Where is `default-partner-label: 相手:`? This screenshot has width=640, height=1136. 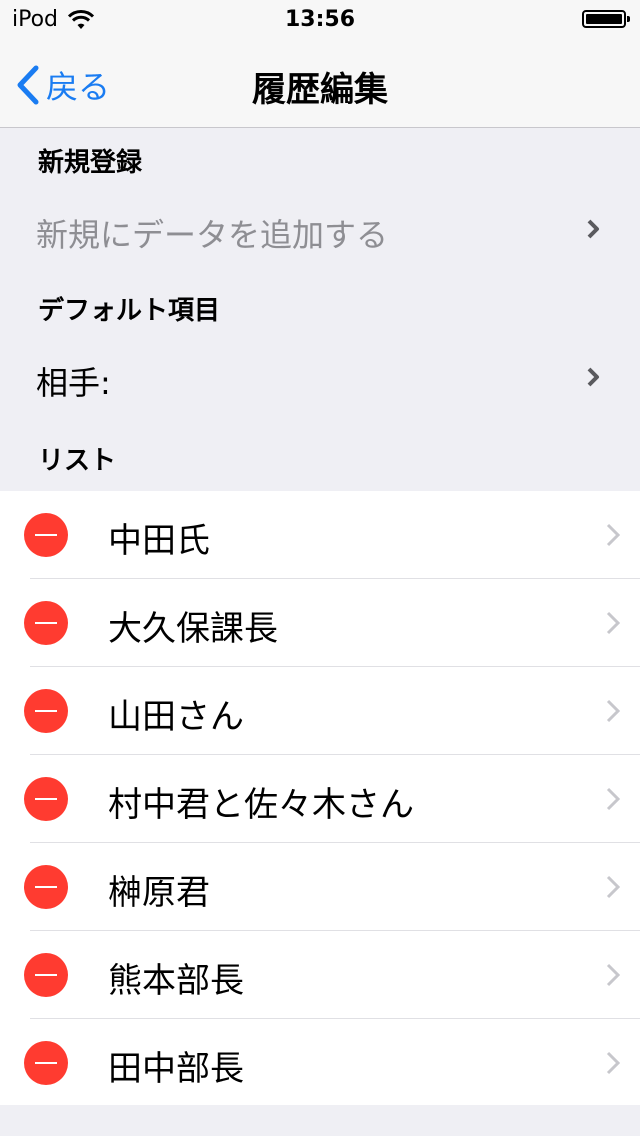 default-partner-label: 相手: is located at coordinates (73, 383).